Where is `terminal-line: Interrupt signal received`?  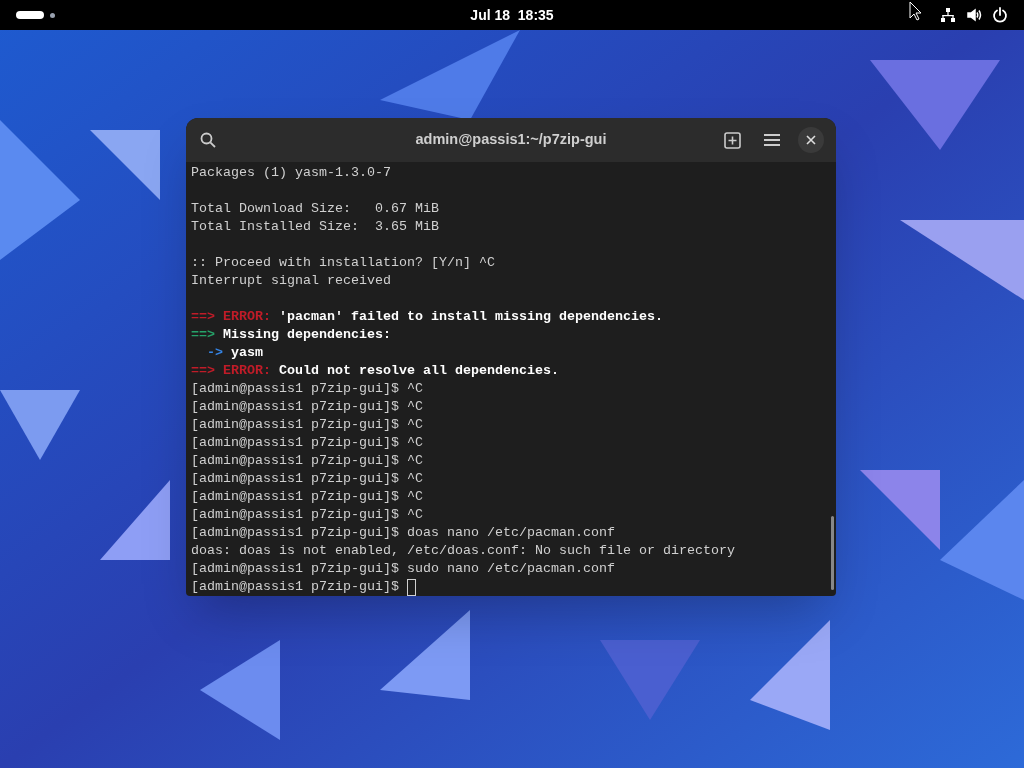 terminal-line: Interrupt signal received is located at coordinates (291, 281).